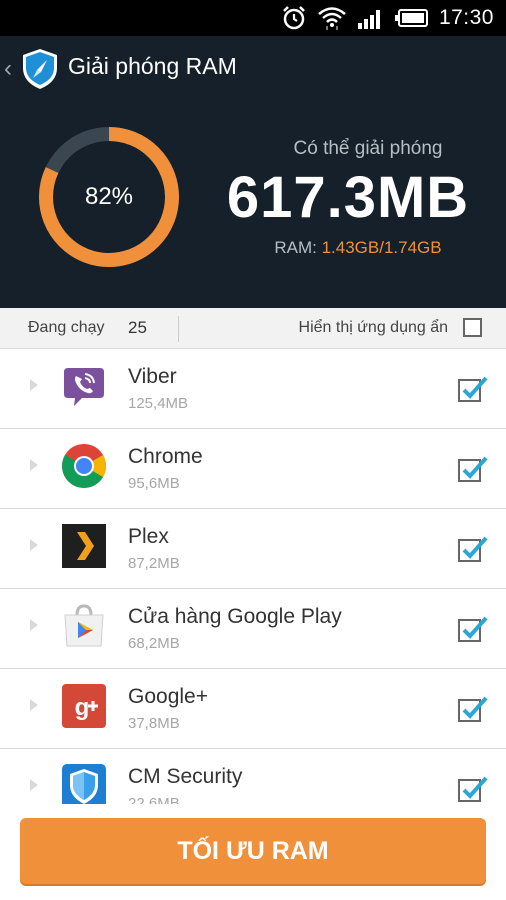 This screenshot has height=900, width=506. What do you see at coordinates (158, 403) in the screenshot?
I see `app-size: 125,4MB` at bounding box center [158, 403].